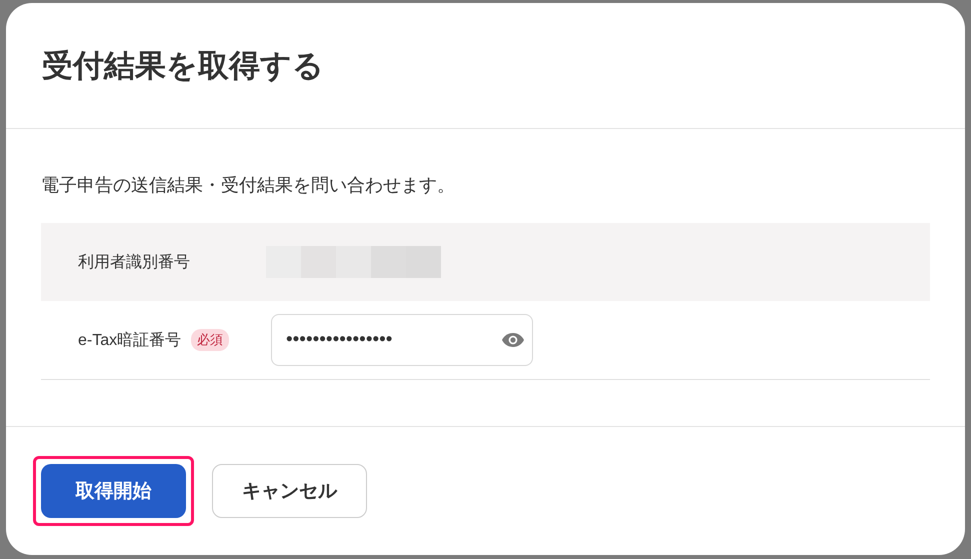 This screenshot has width=971, height=559. What do you see at coordinates (248, 185) in the screenshot?
I see `description: 電子申告の送信結果・受付結果を問い合わせます。` at bounding box center [248, 185].